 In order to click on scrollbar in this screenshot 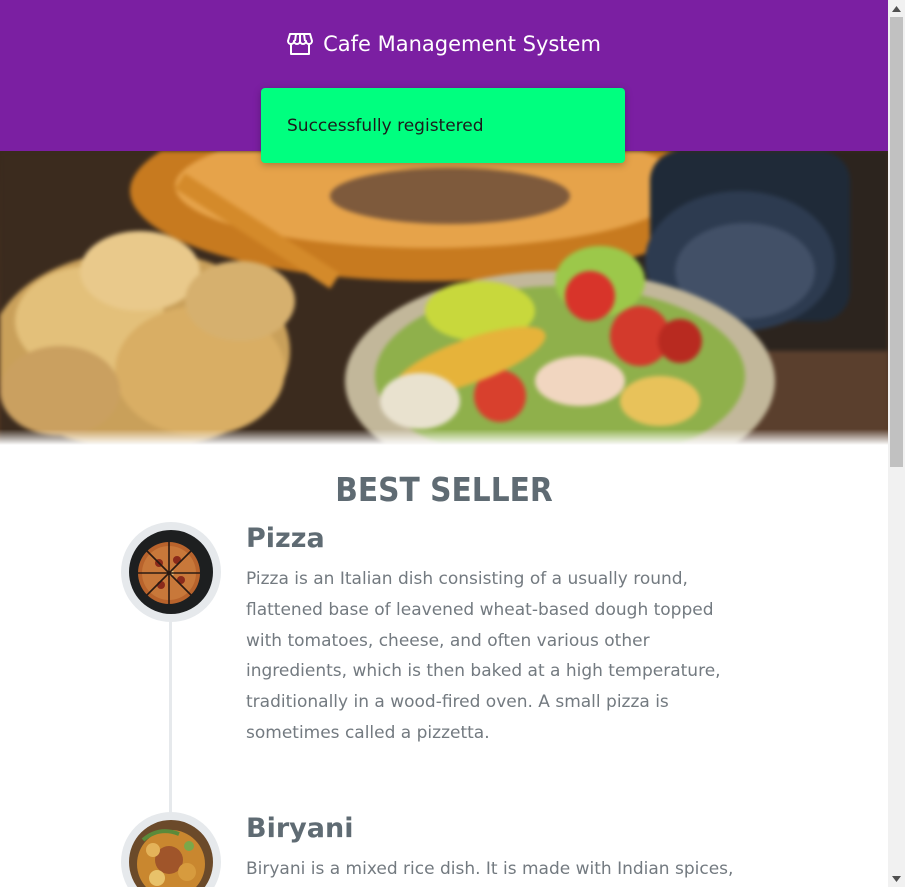, I will do `click(896, 443)`.